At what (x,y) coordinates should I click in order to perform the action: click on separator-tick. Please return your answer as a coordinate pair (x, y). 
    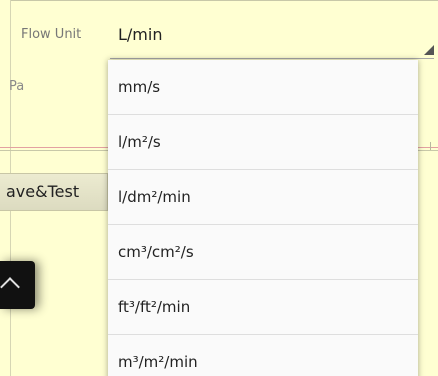
    Looking at the image, I should click on (430, 146).